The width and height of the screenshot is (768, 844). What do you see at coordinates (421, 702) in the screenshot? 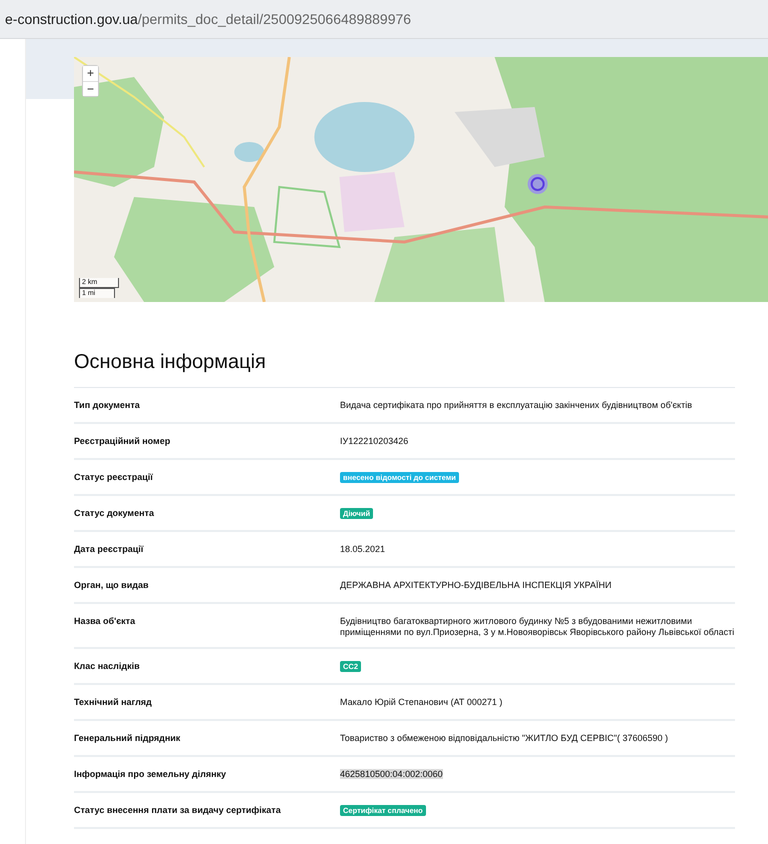
I see `field-value: Макало Юрій Степанович (АТ 000271 )` at bounding box center [421, 702].